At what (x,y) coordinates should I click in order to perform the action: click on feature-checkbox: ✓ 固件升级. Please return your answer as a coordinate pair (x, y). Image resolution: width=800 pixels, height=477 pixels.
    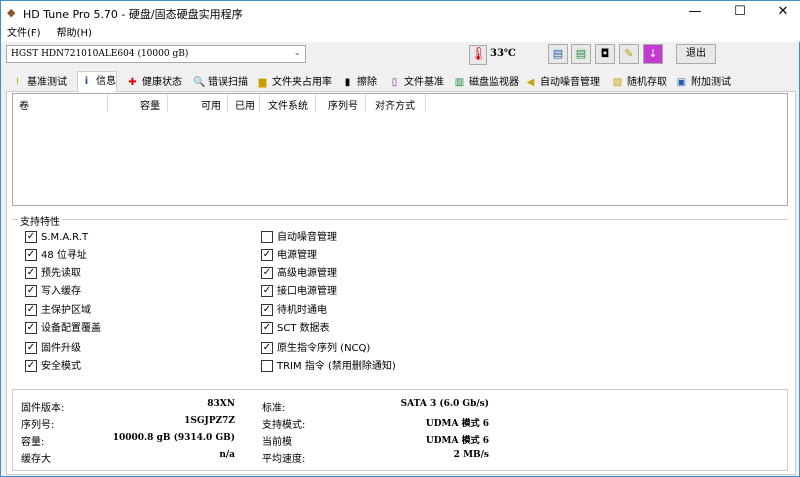
    Looking at the image, I should click on (53, 348).